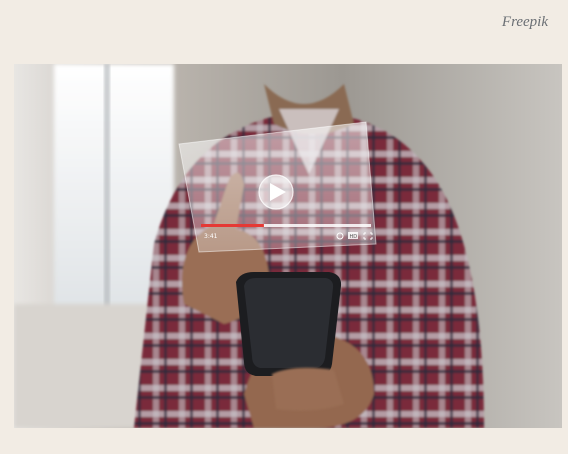 This screenshot has width=568, height=454. I want to click on video-player-hologram: 3:41 HD, so click(277, 187).